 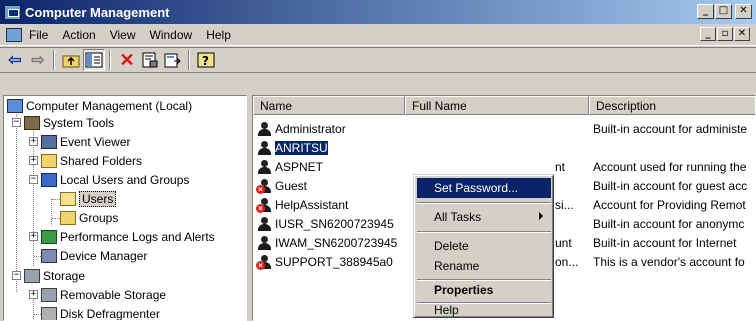 I want to click on minimize-button: _, so click(x=705, y=11).